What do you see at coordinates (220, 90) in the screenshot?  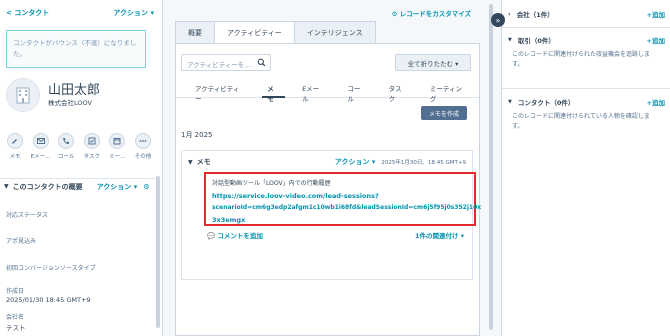 I see `subtab-activity: アクティビティー` at bounding box center [220, 90].